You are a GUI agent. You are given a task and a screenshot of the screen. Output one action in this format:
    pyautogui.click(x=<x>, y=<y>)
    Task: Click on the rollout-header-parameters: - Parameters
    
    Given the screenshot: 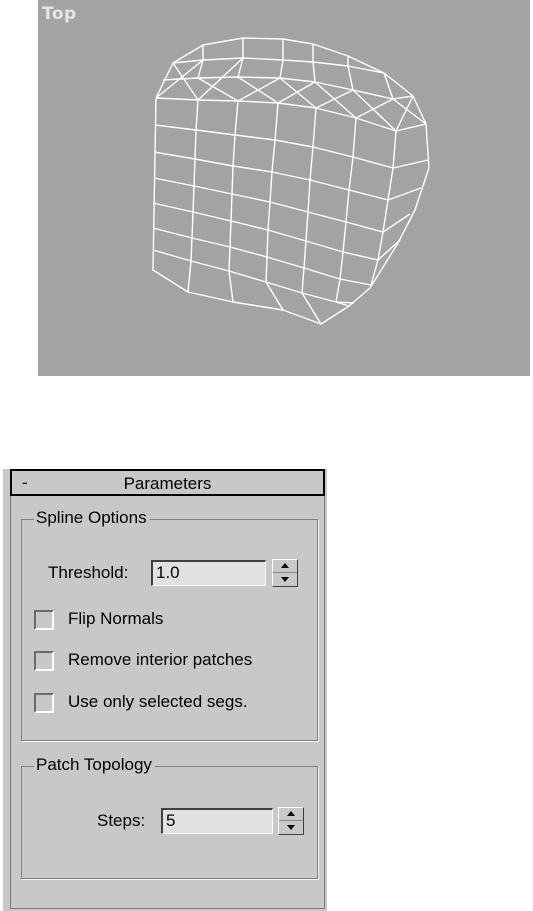 What is the action you would take?
    pyautogui.click(x=167, y=482)
    